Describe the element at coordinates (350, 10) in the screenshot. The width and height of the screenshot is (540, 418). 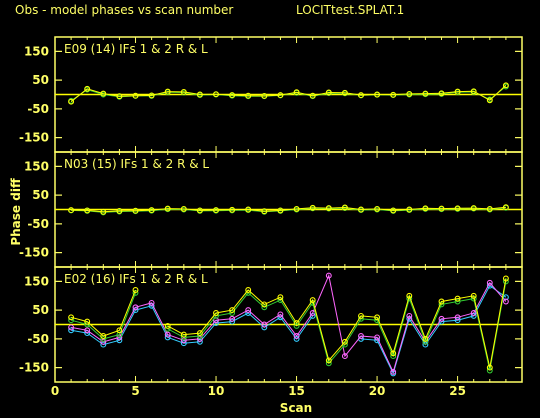
I see `source-label: LOCITtest.SPLAT.1` at that location.